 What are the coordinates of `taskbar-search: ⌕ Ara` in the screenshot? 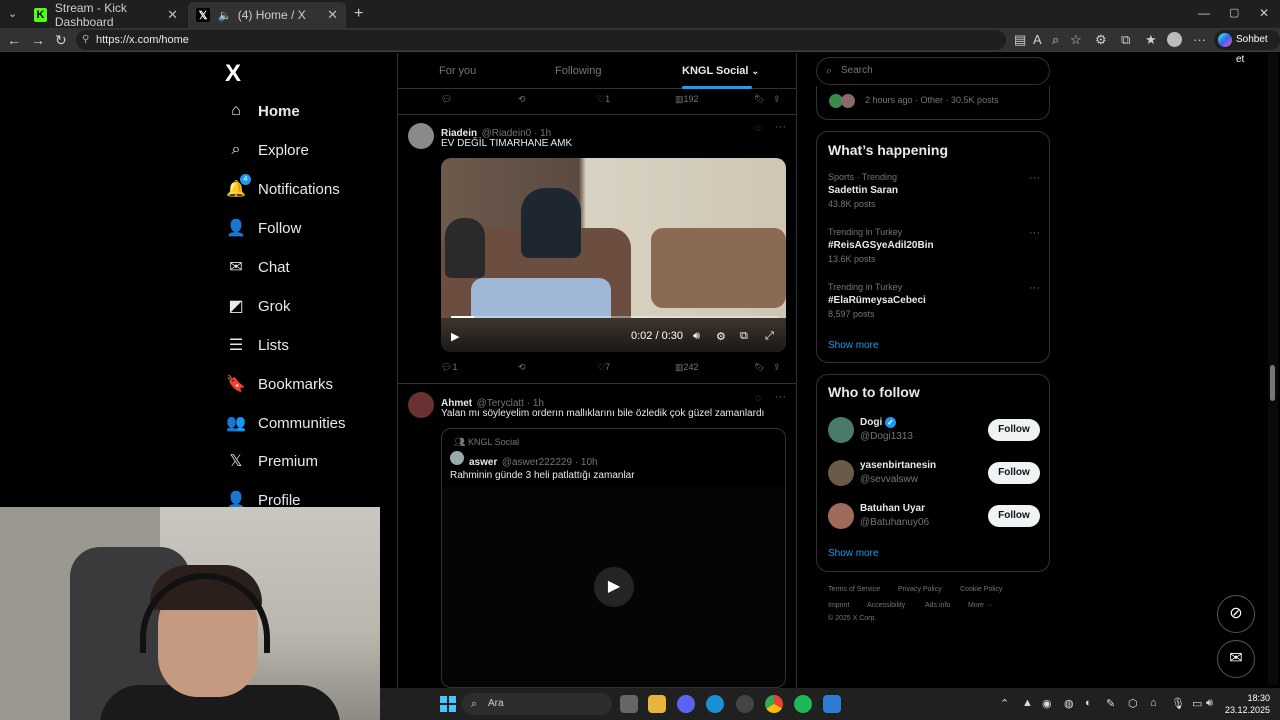 It's located at (537, 704).